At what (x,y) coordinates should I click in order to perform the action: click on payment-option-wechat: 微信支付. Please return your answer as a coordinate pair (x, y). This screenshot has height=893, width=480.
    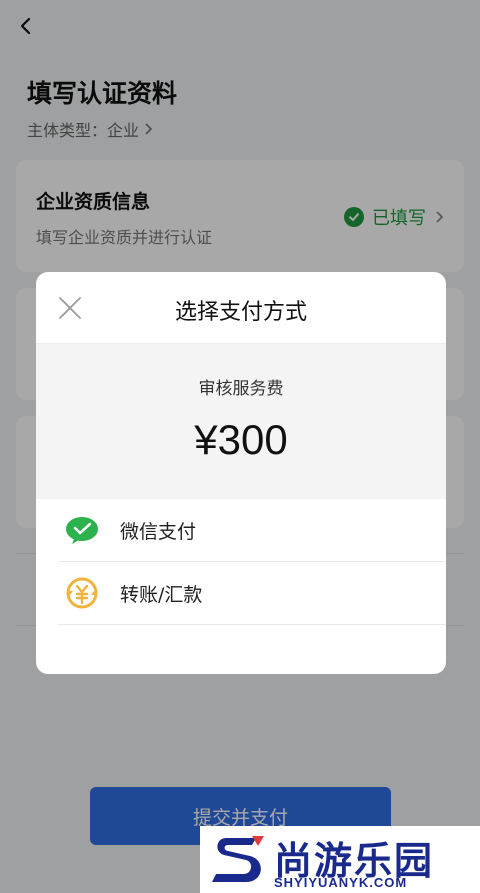
    Looking at the image, I should click on (252, 530).